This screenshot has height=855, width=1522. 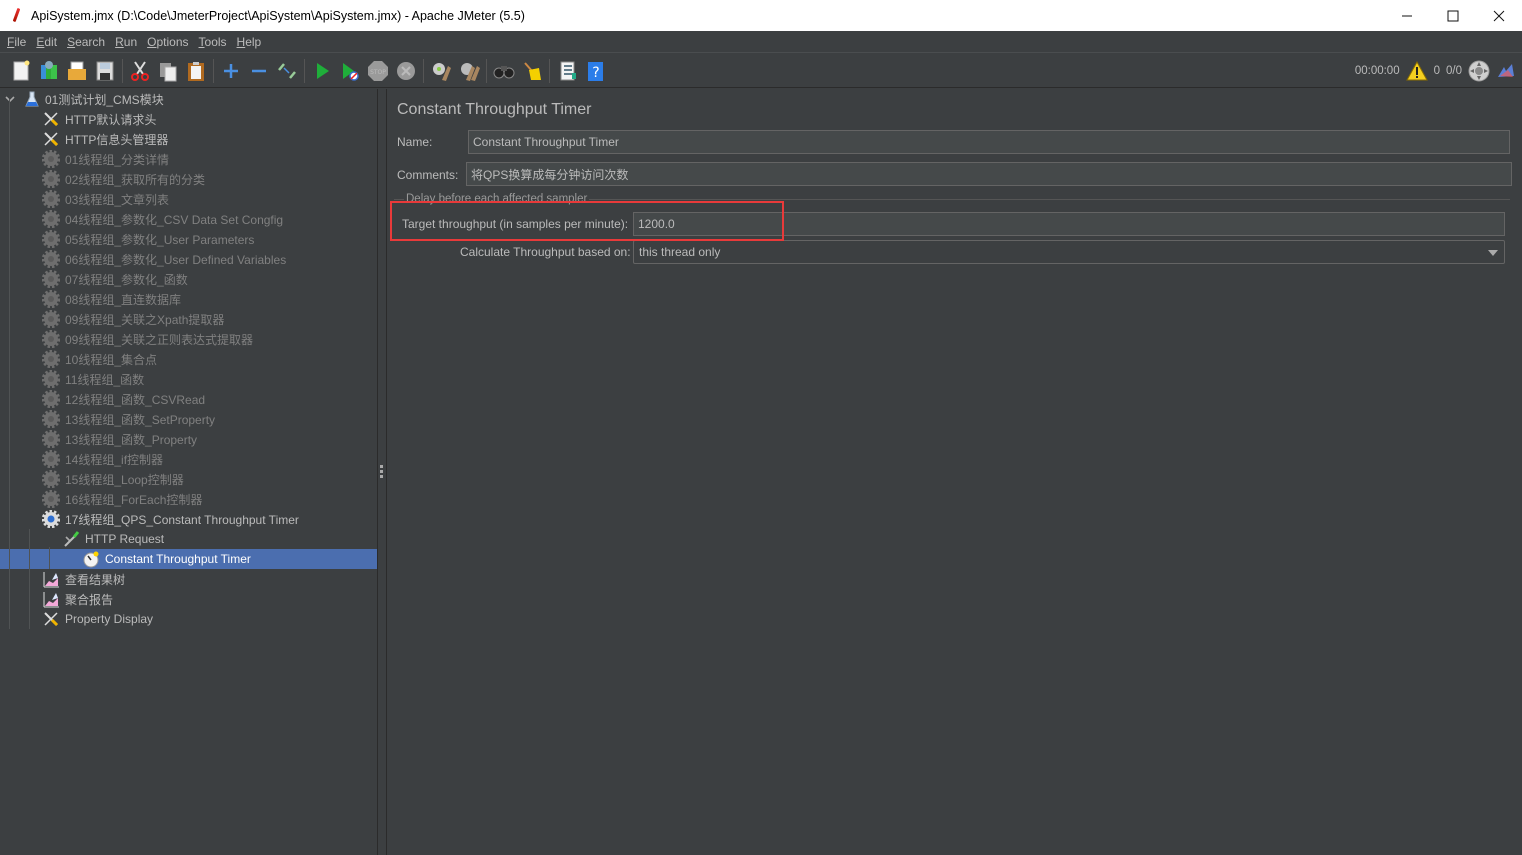 I want to click on help-button: ?, so click(x=595, y=71).